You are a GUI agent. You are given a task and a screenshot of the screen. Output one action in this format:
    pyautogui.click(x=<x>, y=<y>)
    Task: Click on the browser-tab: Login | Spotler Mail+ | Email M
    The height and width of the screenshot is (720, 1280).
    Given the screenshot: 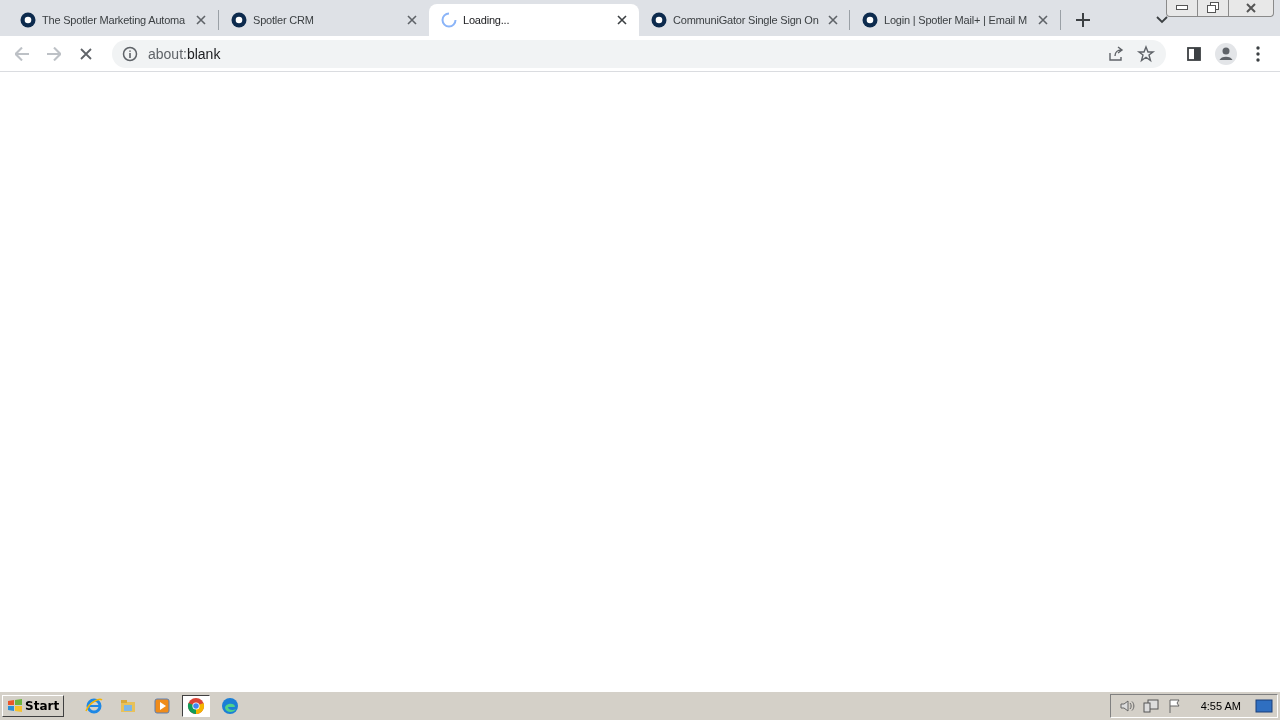 What is the action you would take?
    pyautogui.click(x=955, y=20)
    